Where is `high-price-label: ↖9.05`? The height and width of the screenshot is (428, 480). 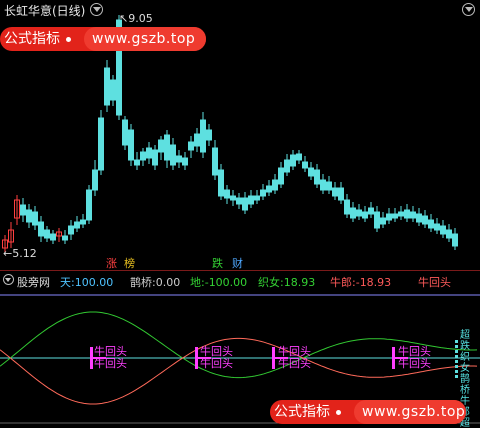 high-price-label: ↖9.05 is located at coordinates (136, 18).